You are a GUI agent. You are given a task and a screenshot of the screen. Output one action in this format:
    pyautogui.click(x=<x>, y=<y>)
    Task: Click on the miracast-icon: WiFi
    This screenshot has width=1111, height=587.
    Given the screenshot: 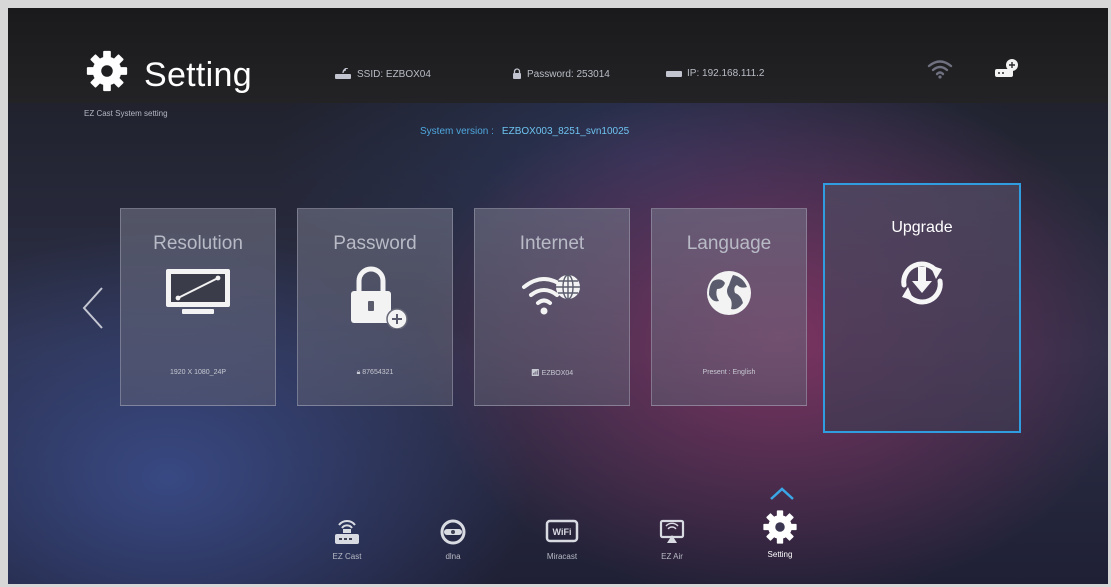 What is the action you would take?
    pyautogui.click(x=562, y=531)
    